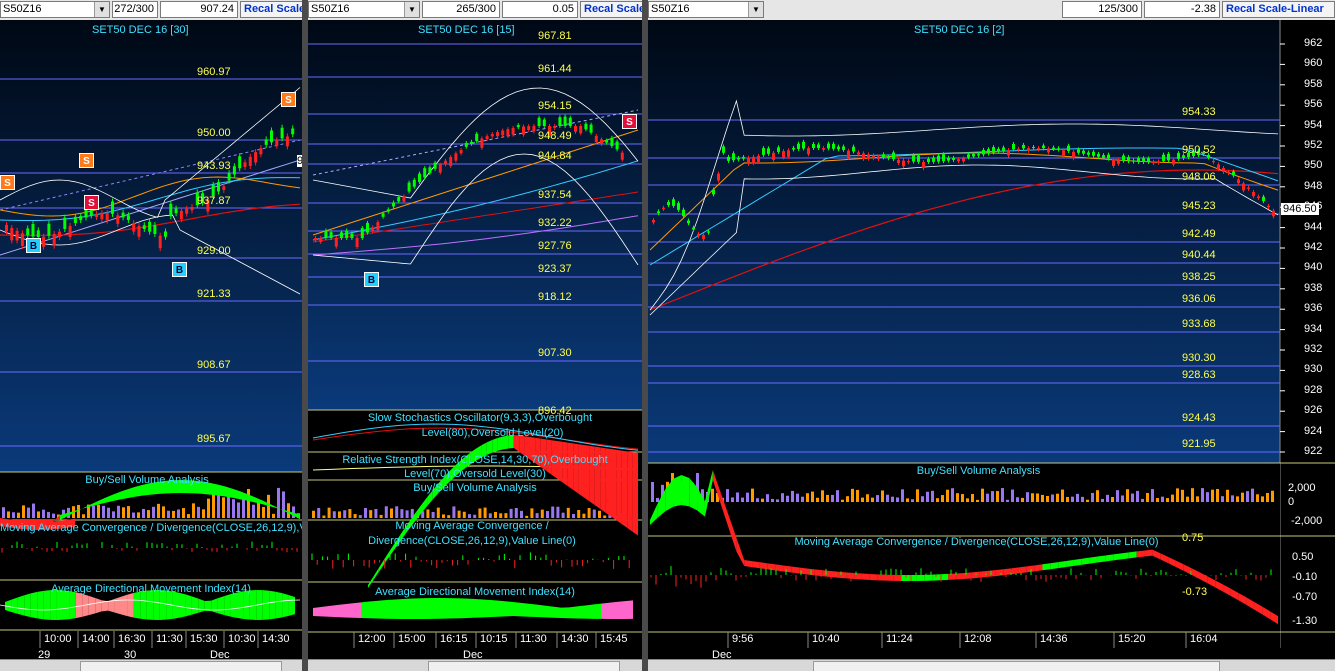 Image resolution: width=1335 pixels, height=671 pixels. I want to click on time-label: 10:40, so click(826, 639).